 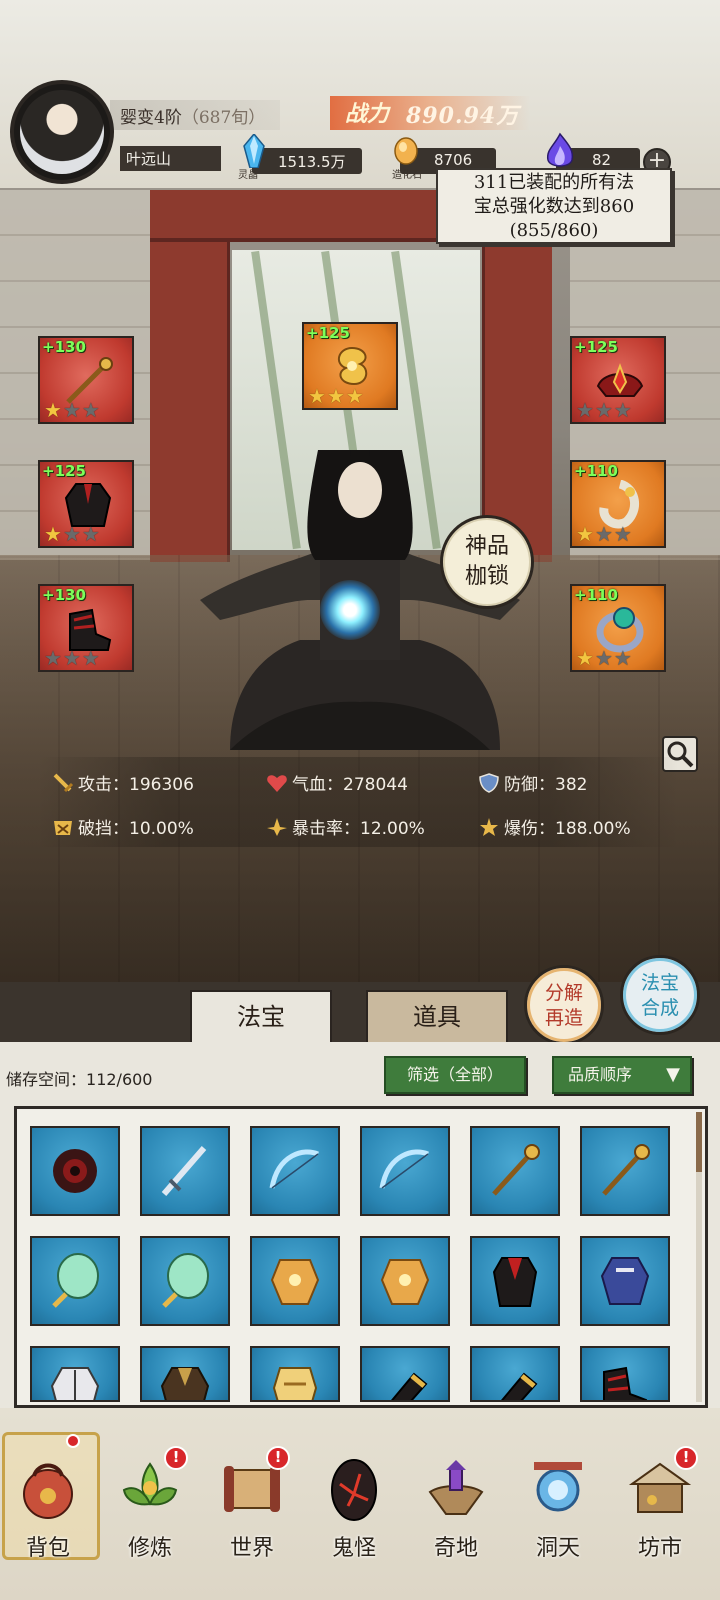 What do you see at coordinates (554, 182) in the screenshot?
I see `quest-line-1: 311已装配的所有法` at bounding box center [554, 182].